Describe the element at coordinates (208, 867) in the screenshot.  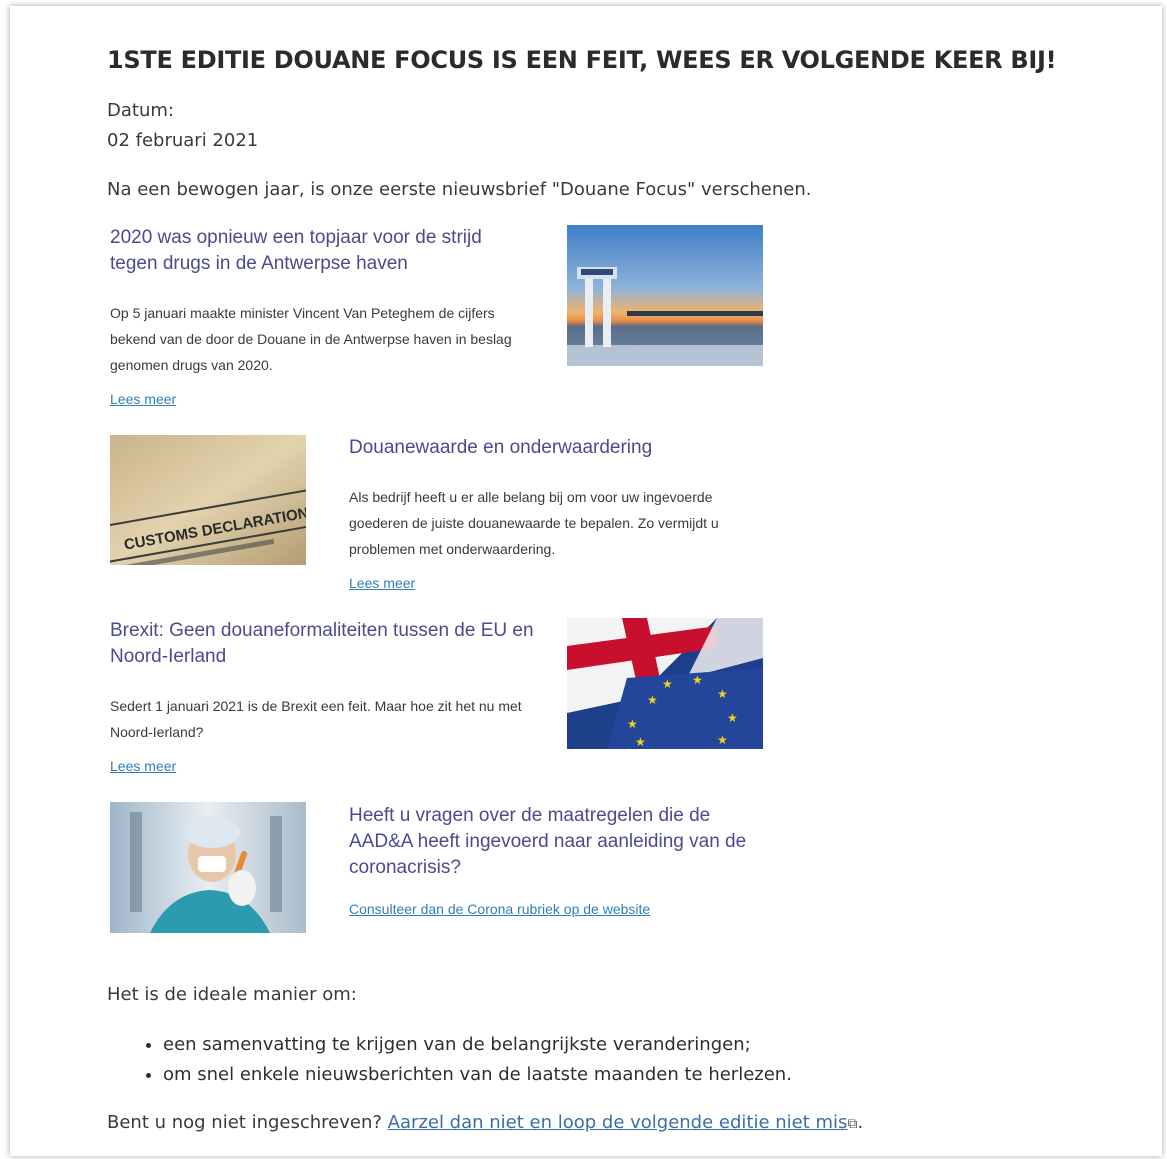
I see `lab-worker-image` at that location.